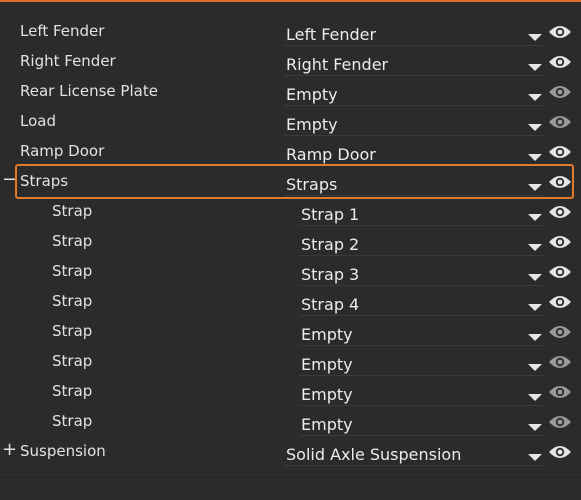 The width and height of the screenshot is (581, 500). What do you see at coordinates (62, 151) in the screenshot?
I see `row-label: Ramp Door` at bounding box center [62, 151].